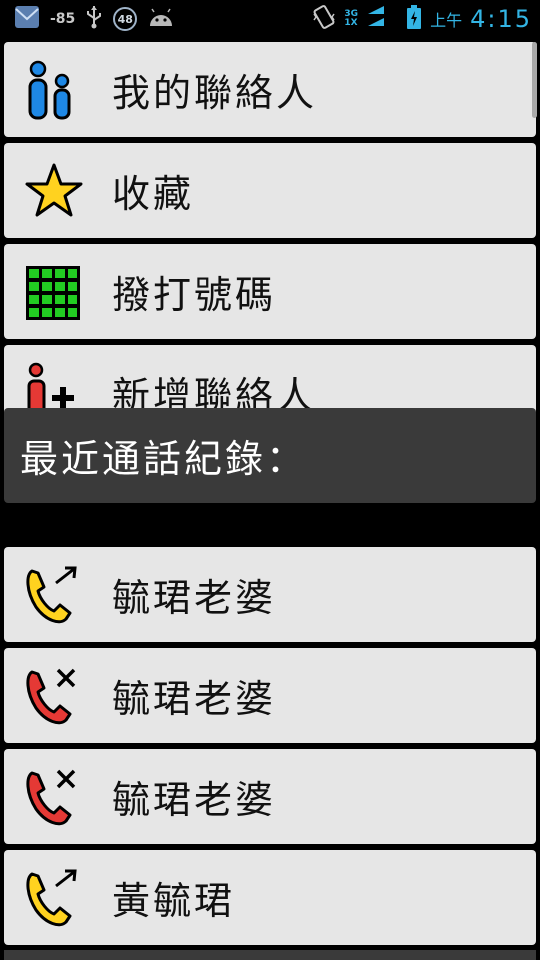 The height and width of the screenshot is (960, 540). What do you see at coordinates (270, 897) in the screenshot?
I see `recent-call-item: 黃毓珺` at bounding box center [270, 897].